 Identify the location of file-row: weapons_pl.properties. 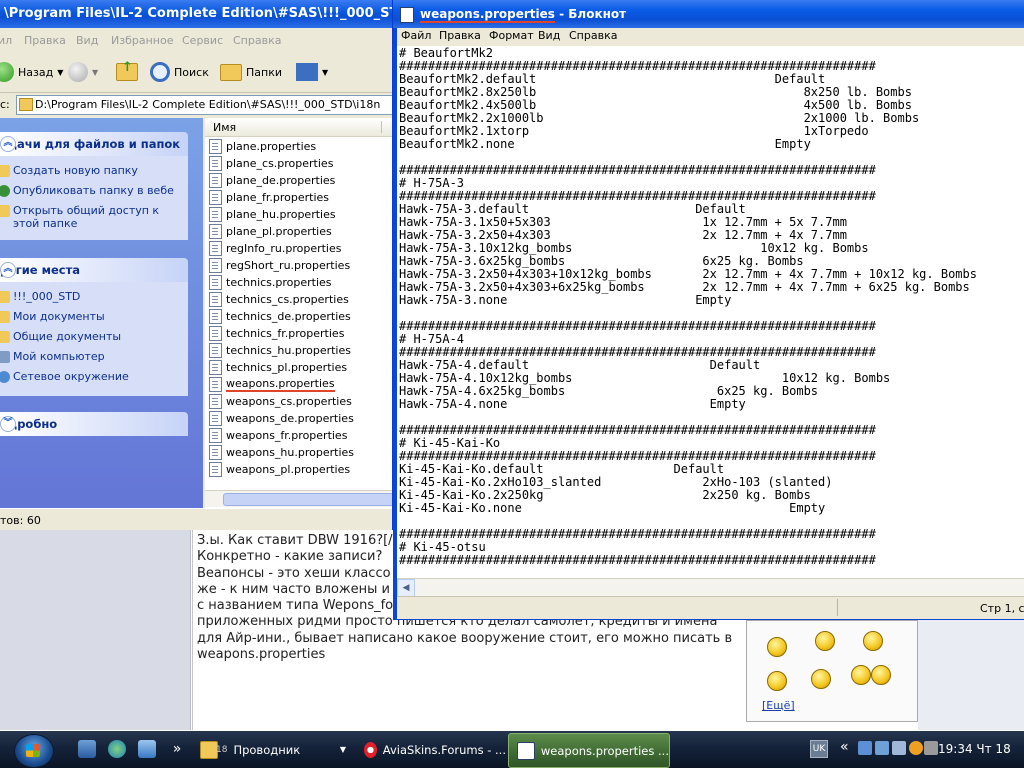
(279, 469).